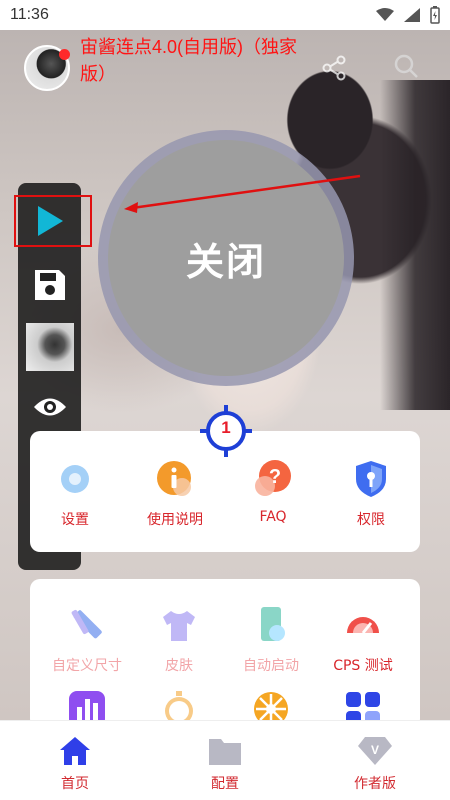 The height and width of the screenshot is (800, 450). Describe the element at coordinates (179, 625) in the screenshot. I see `shirt-icon` at that location.